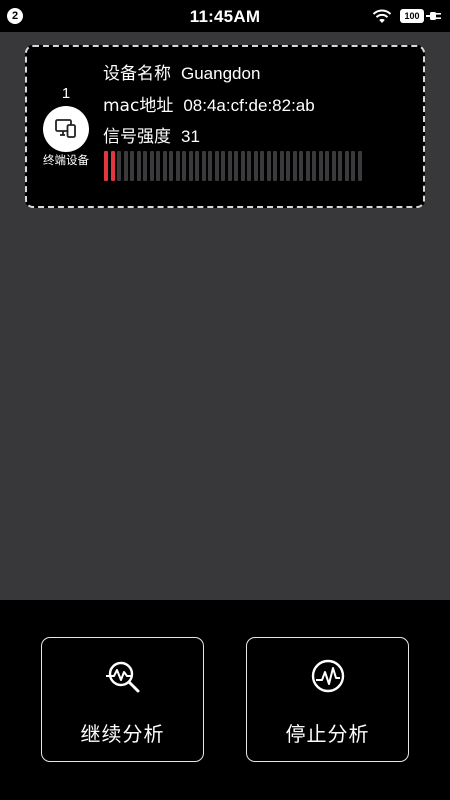 This screenshot has height=800, width=450. I want to click on status-bar: 2 11:45AM 100, so click(225, 16).